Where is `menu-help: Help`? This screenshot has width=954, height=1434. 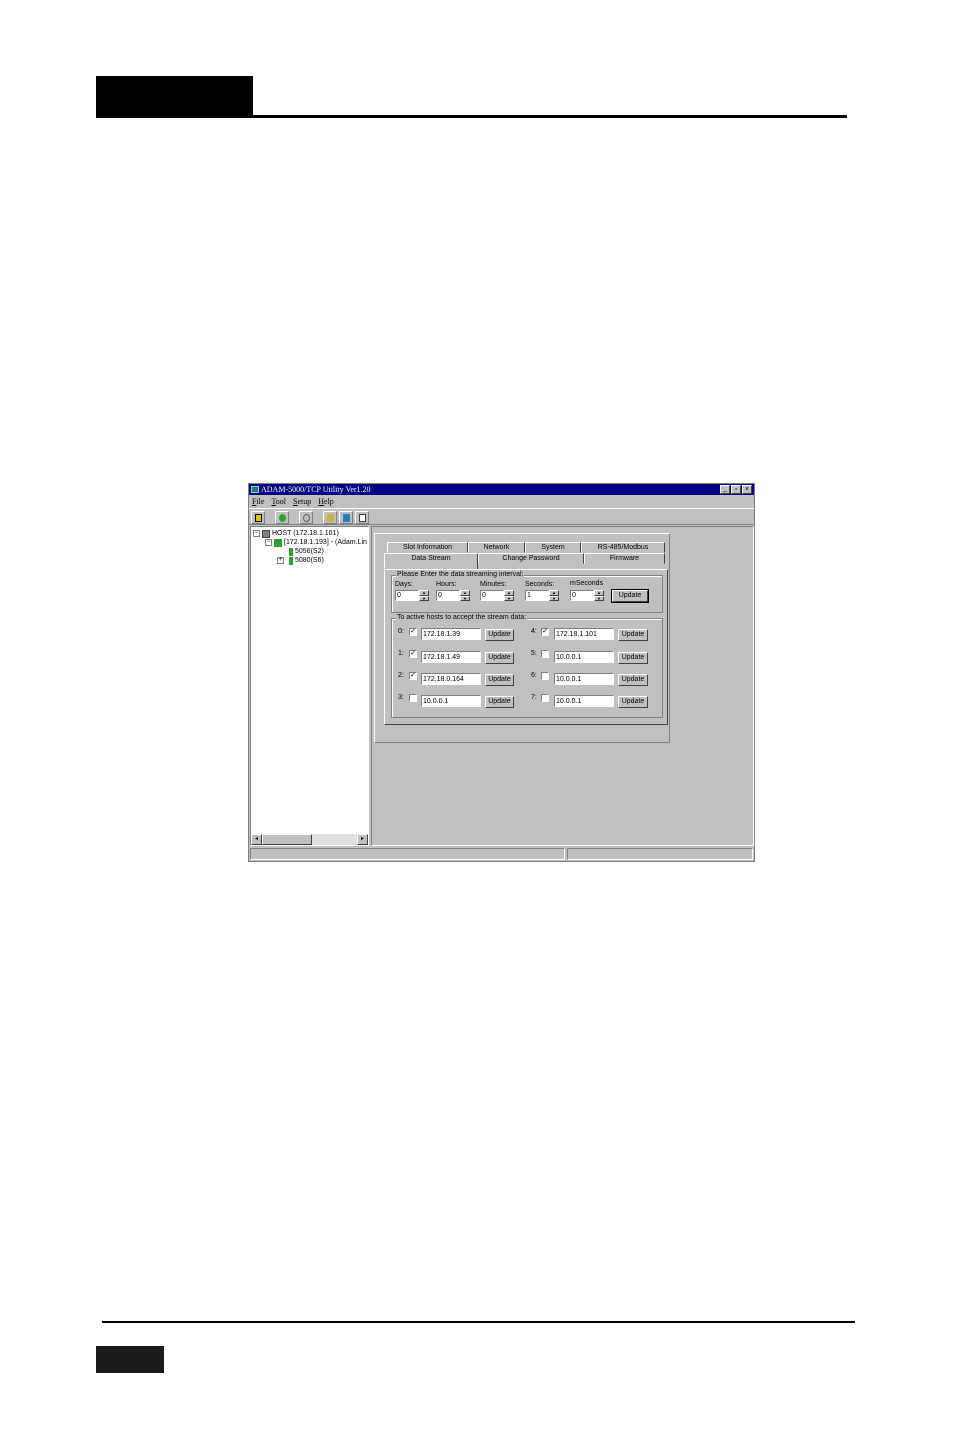
menu-help: Help is located at coordinates (326, 501).